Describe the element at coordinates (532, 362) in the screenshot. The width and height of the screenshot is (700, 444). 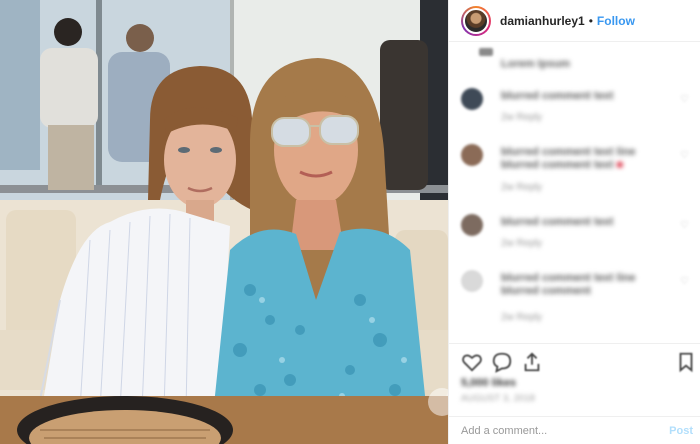
I see `share-icon` at that location.